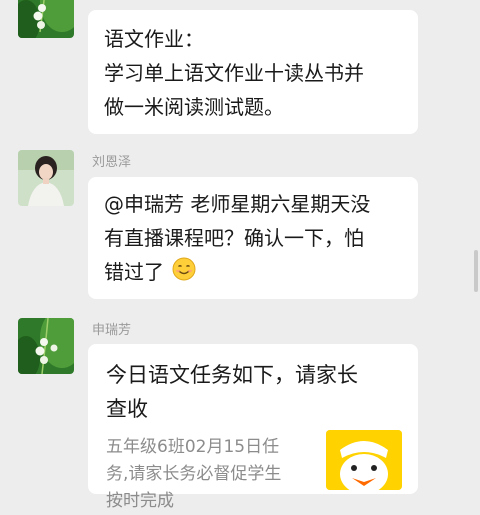 The width and height of the screenshot is (480, 515). I want to click on scrollbar, so click(476, 271).